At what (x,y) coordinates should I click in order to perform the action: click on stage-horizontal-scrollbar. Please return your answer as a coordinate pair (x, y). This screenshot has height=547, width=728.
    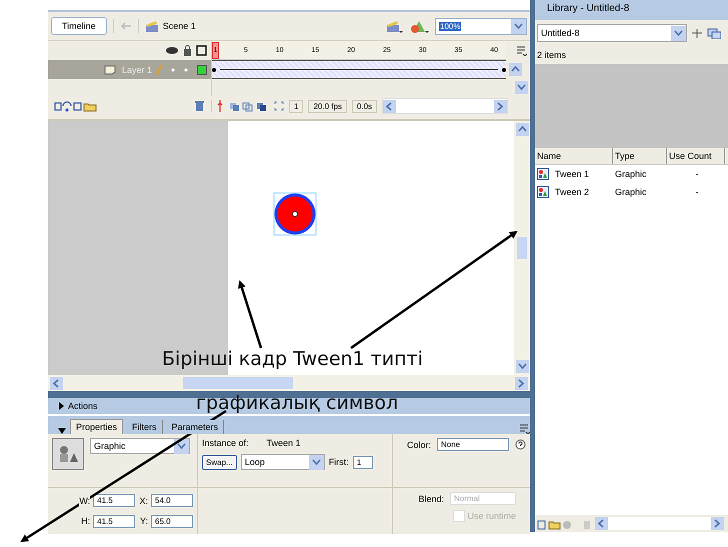
    Looking at the image, I should click on (289, 383).